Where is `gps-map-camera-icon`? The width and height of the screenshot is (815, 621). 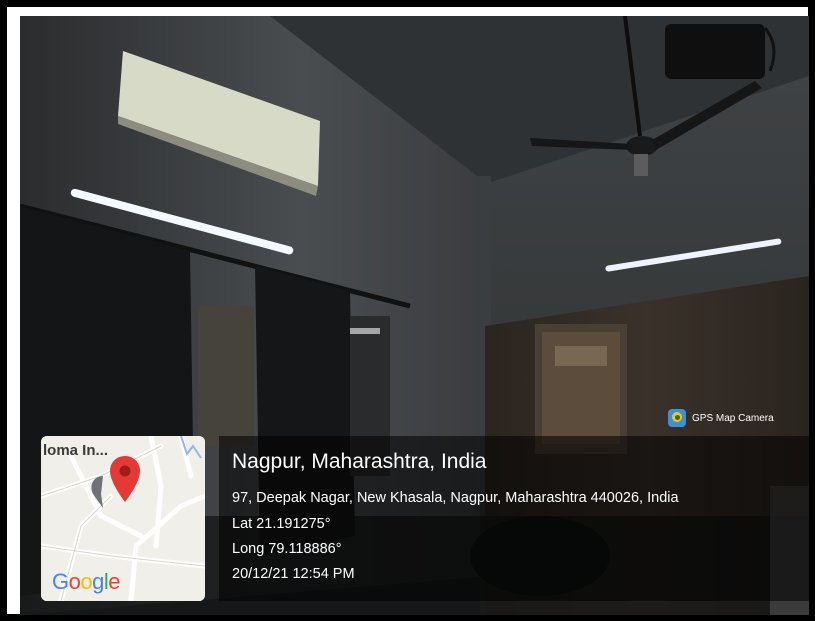
gps-map-camera-icon is located at coordinates (677, 418).